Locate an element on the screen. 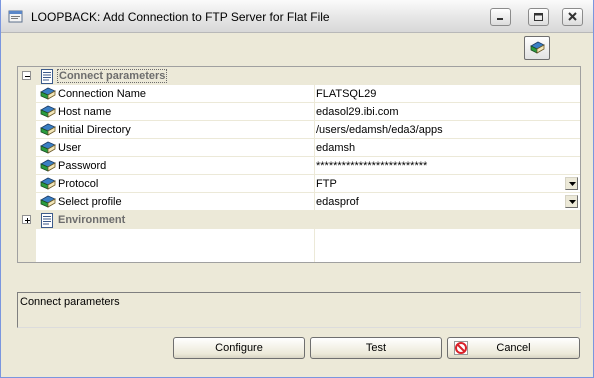 This screenshot has width=594, height=378. maximize-icon is located at coordinates (538, 17).